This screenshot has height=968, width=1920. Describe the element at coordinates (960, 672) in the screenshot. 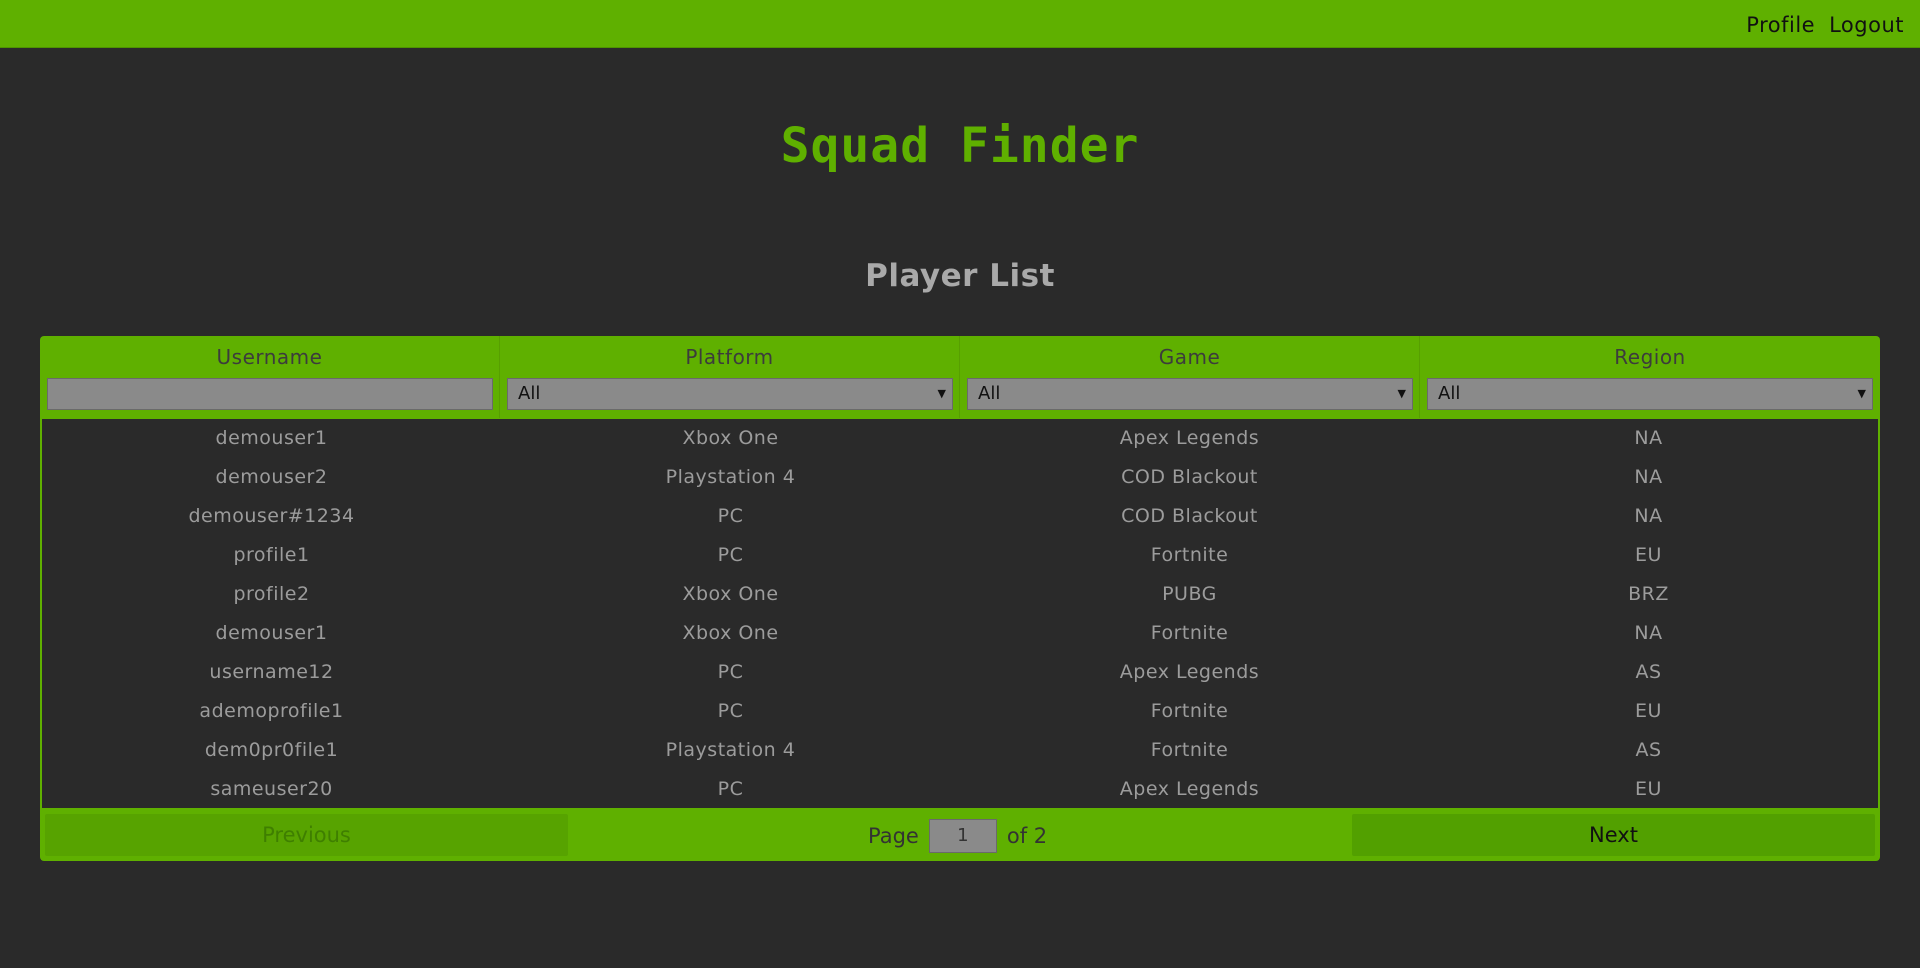

I see `table-row: username12 PC Apex Legends AS` at that location.